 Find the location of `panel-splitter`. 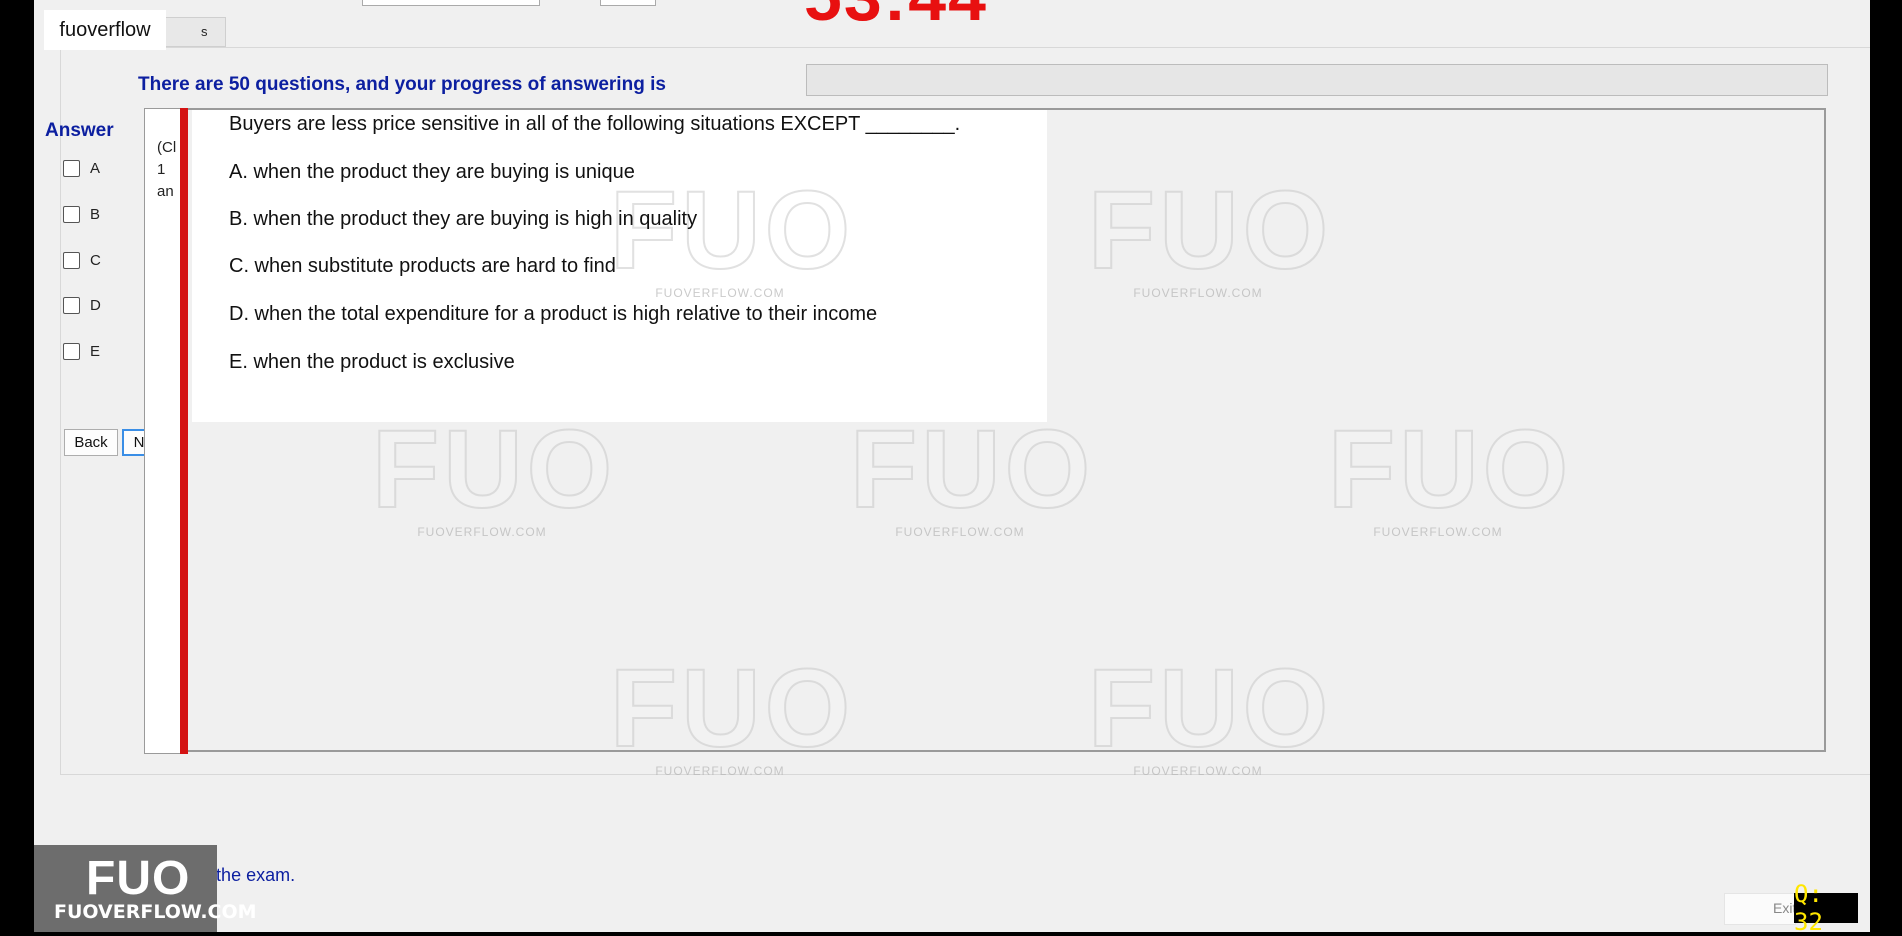

panel-splitter is located at coordinates (184, 431).